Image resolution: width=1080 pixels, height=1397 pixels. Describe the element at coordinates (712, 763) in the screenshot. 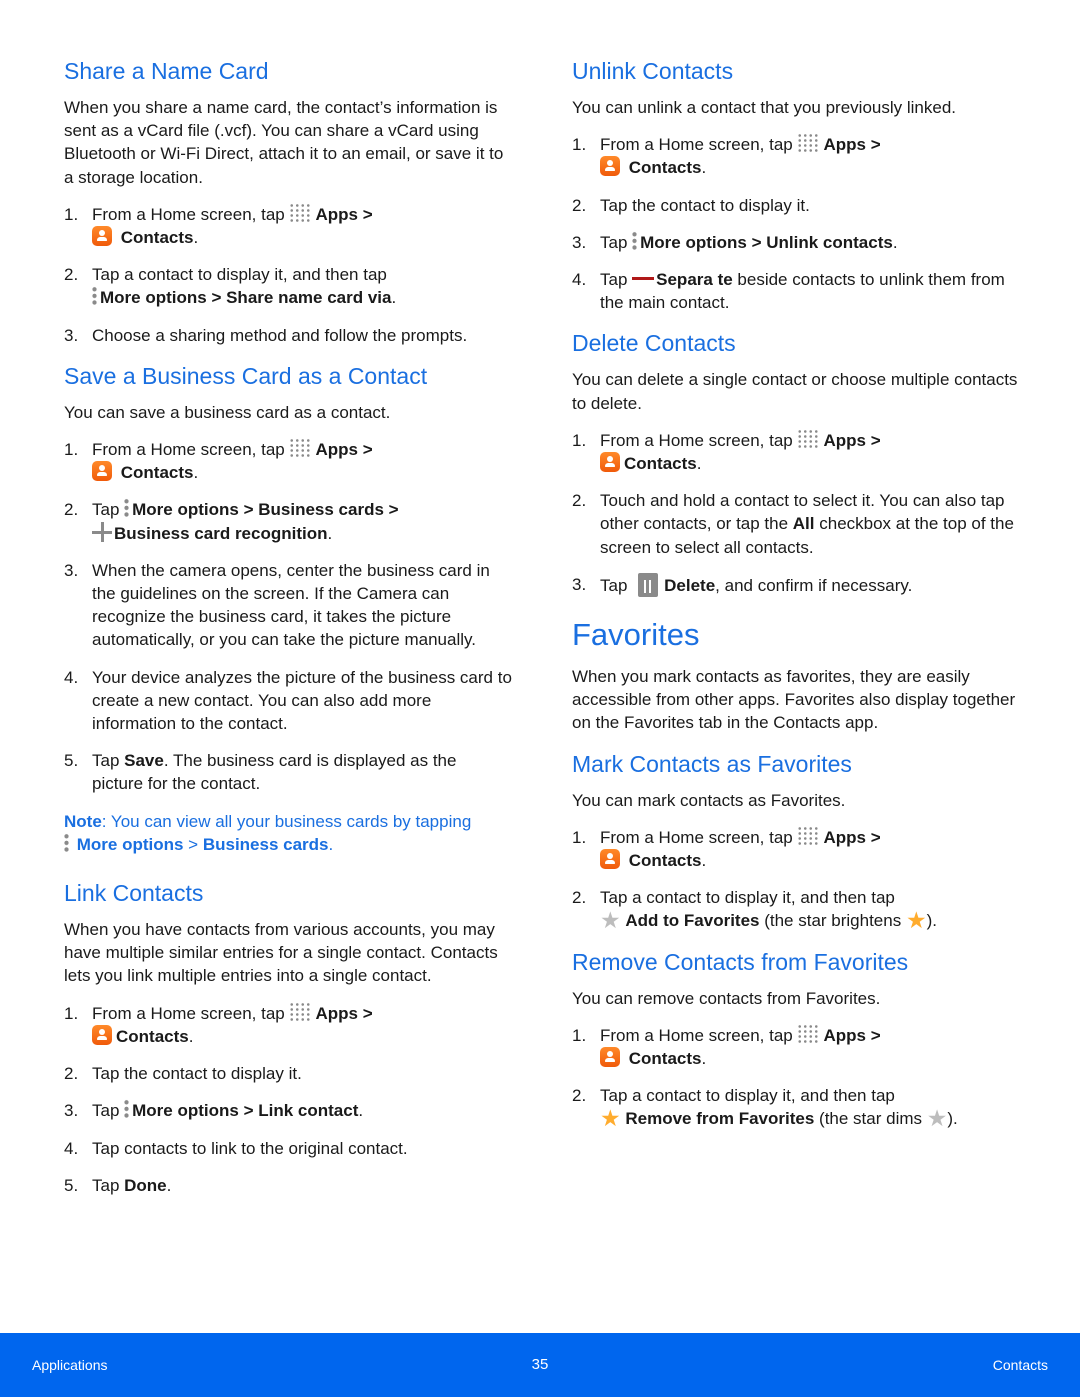

I see `section-title: Mark Contacts as Favorites` at that location.